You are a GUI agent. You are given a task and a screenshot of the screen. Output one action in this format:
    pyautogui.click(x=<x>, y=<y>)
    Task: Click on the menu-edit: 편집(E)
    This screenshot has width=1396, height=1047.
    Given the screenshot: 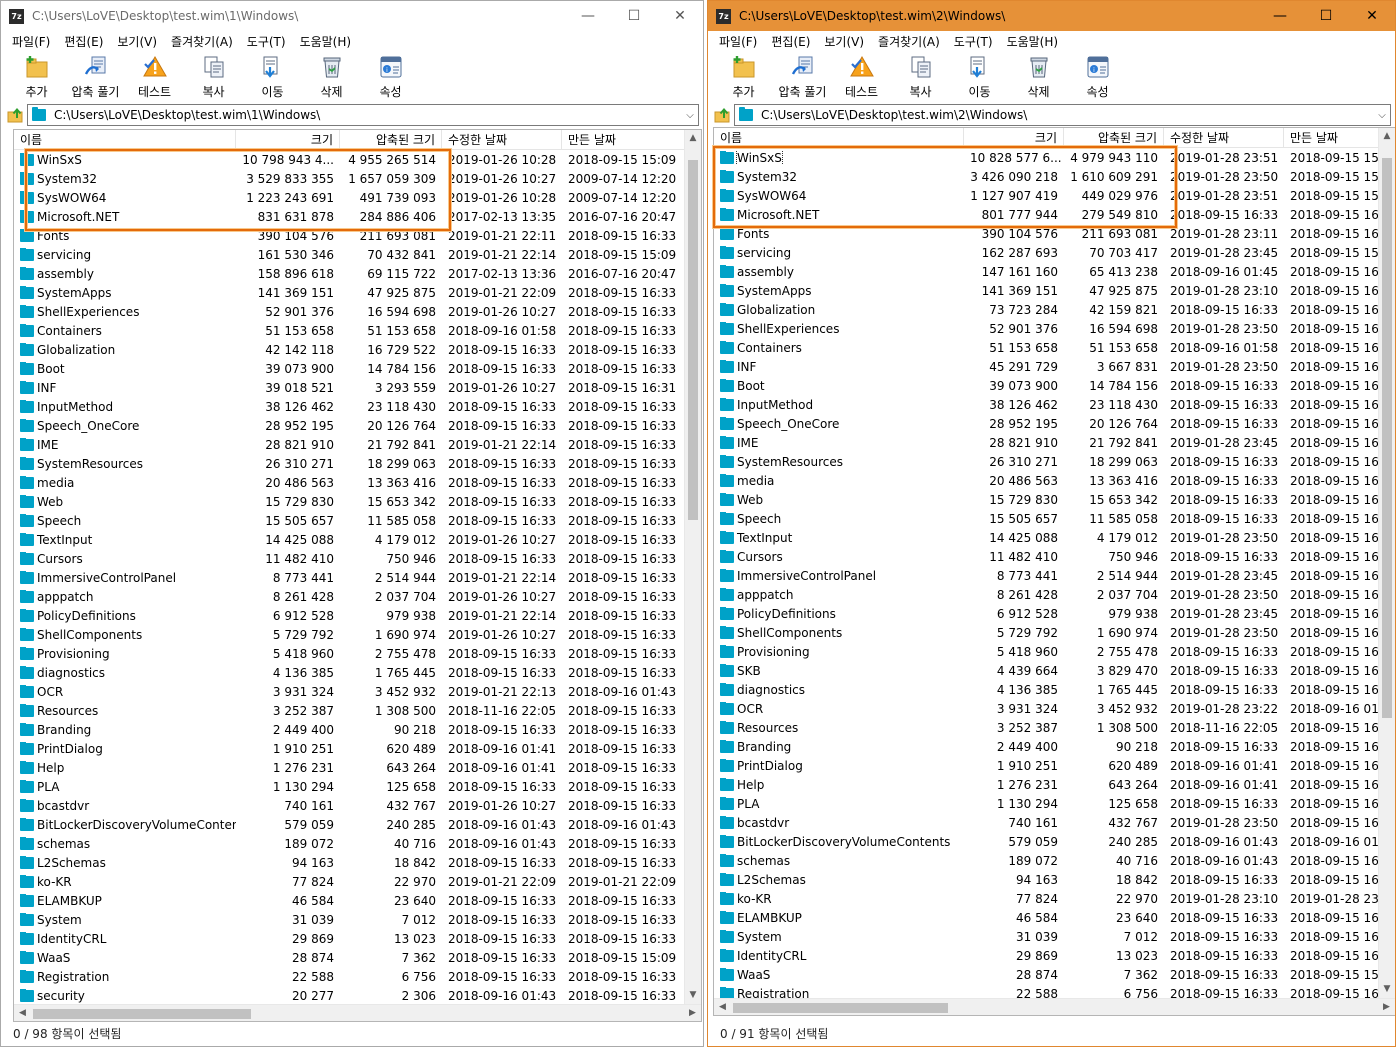 What is the action you would take?
    pyautogui.click(x=83, y=41)
    